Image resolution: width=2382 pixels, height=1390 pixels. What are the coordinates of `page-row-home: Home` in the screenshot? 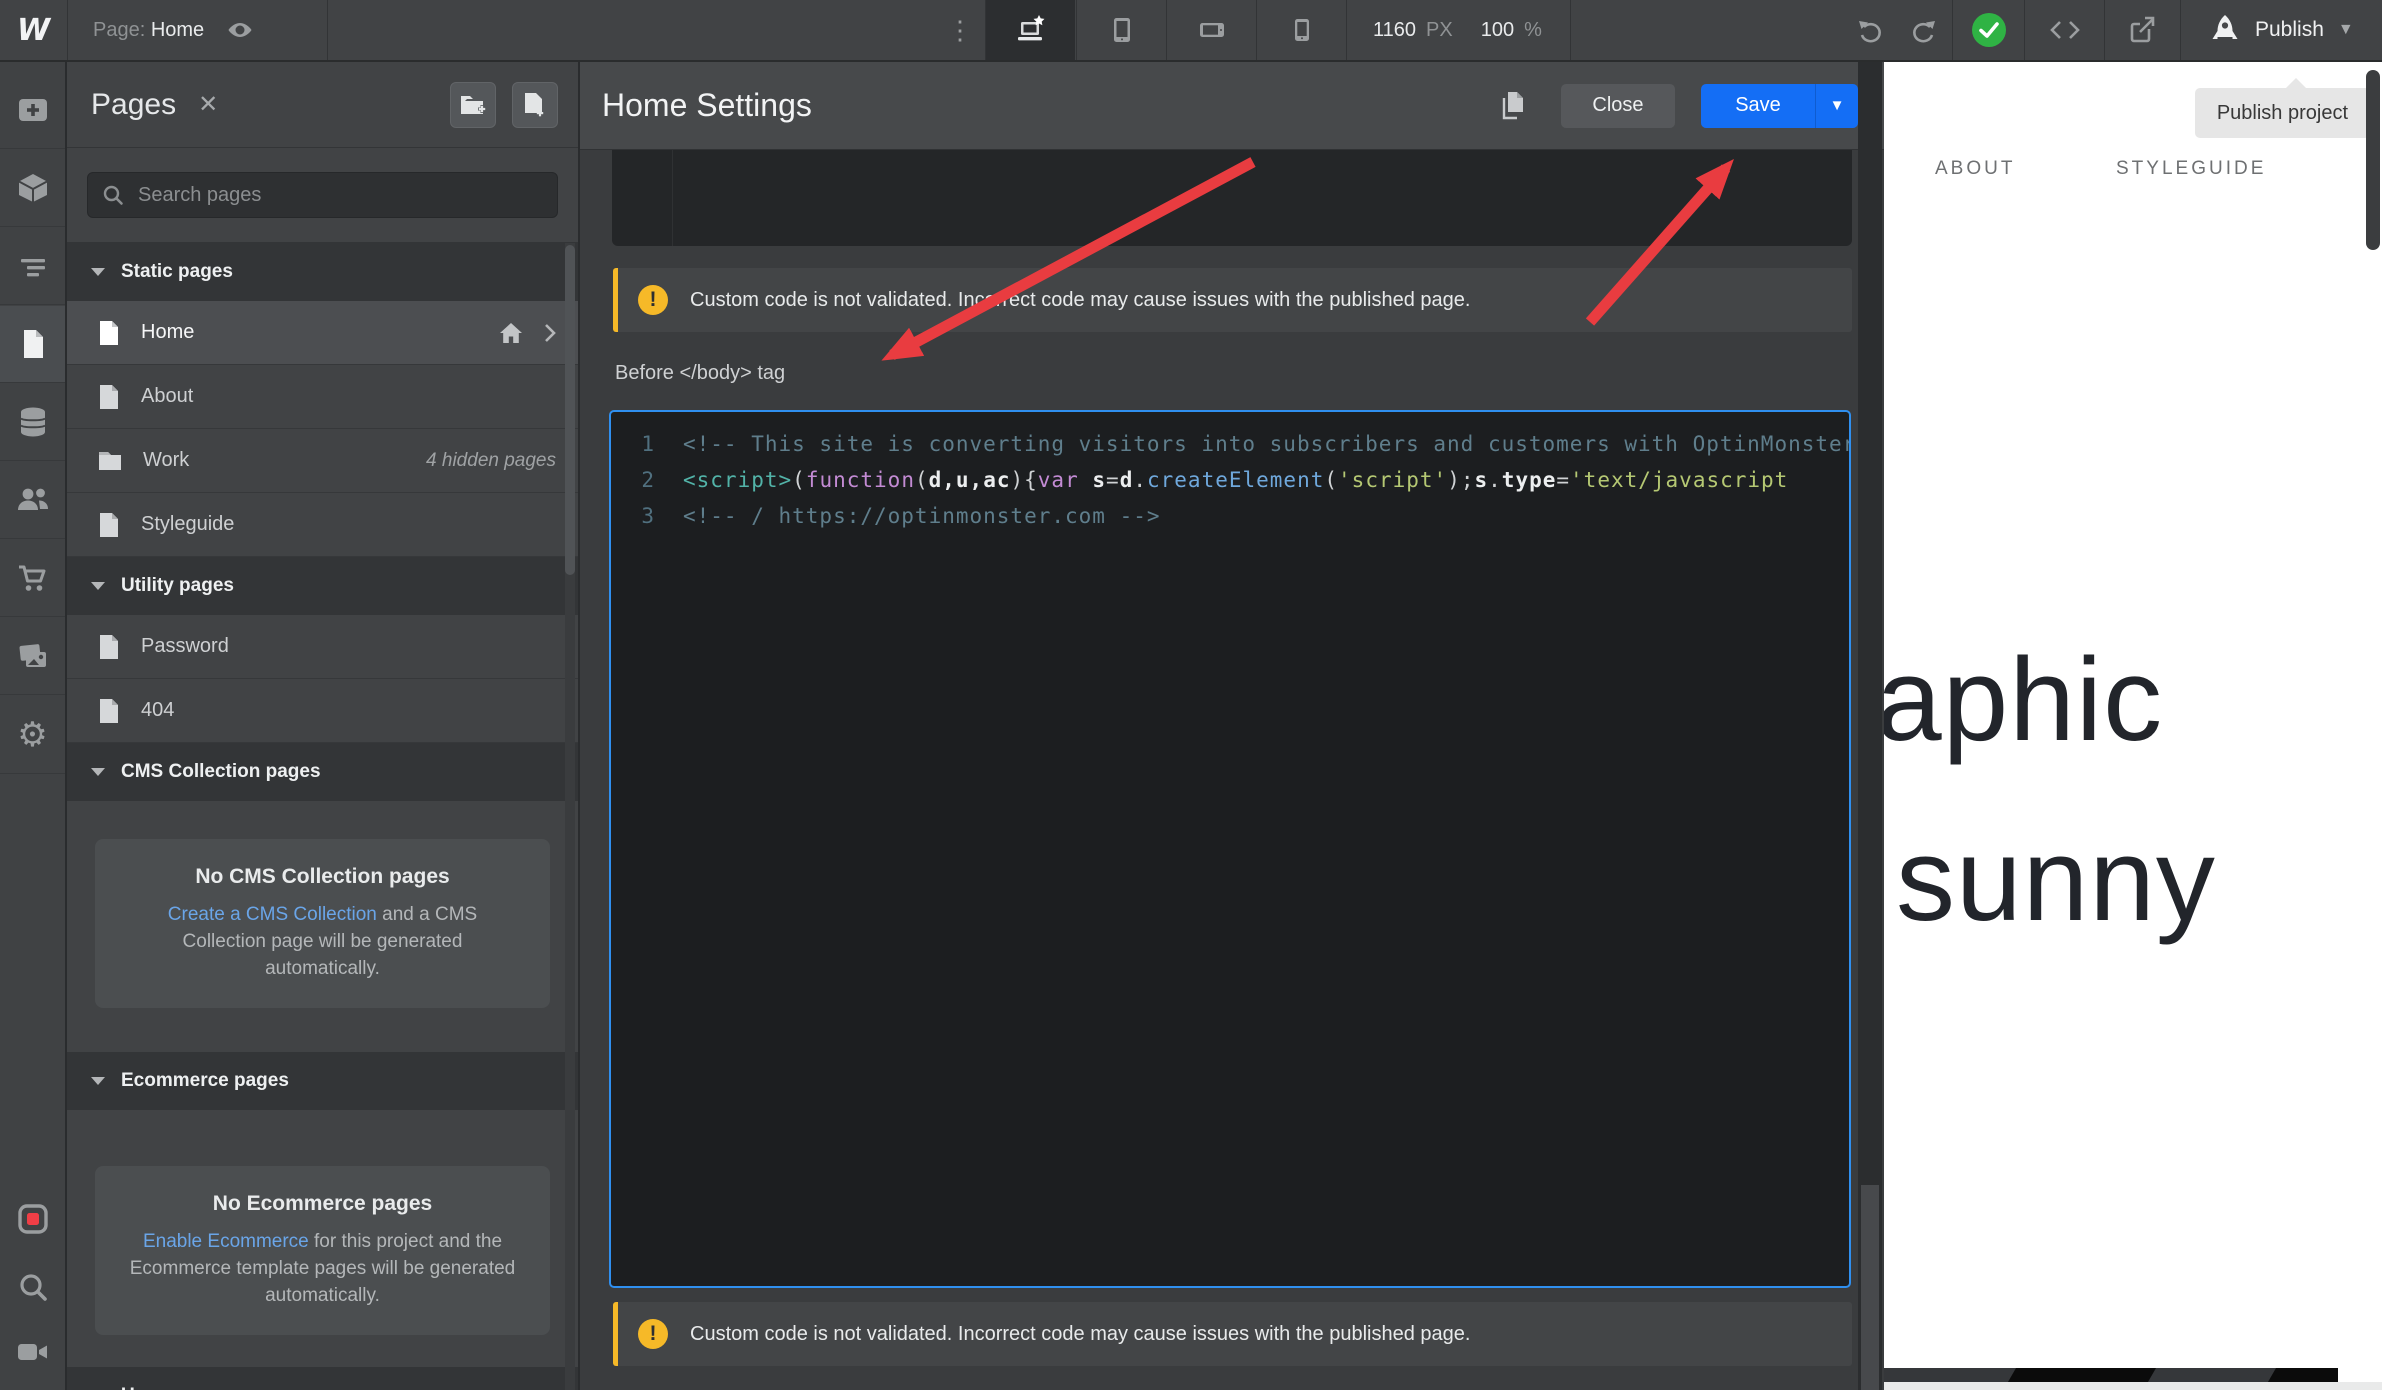 It's located at (322, 333).